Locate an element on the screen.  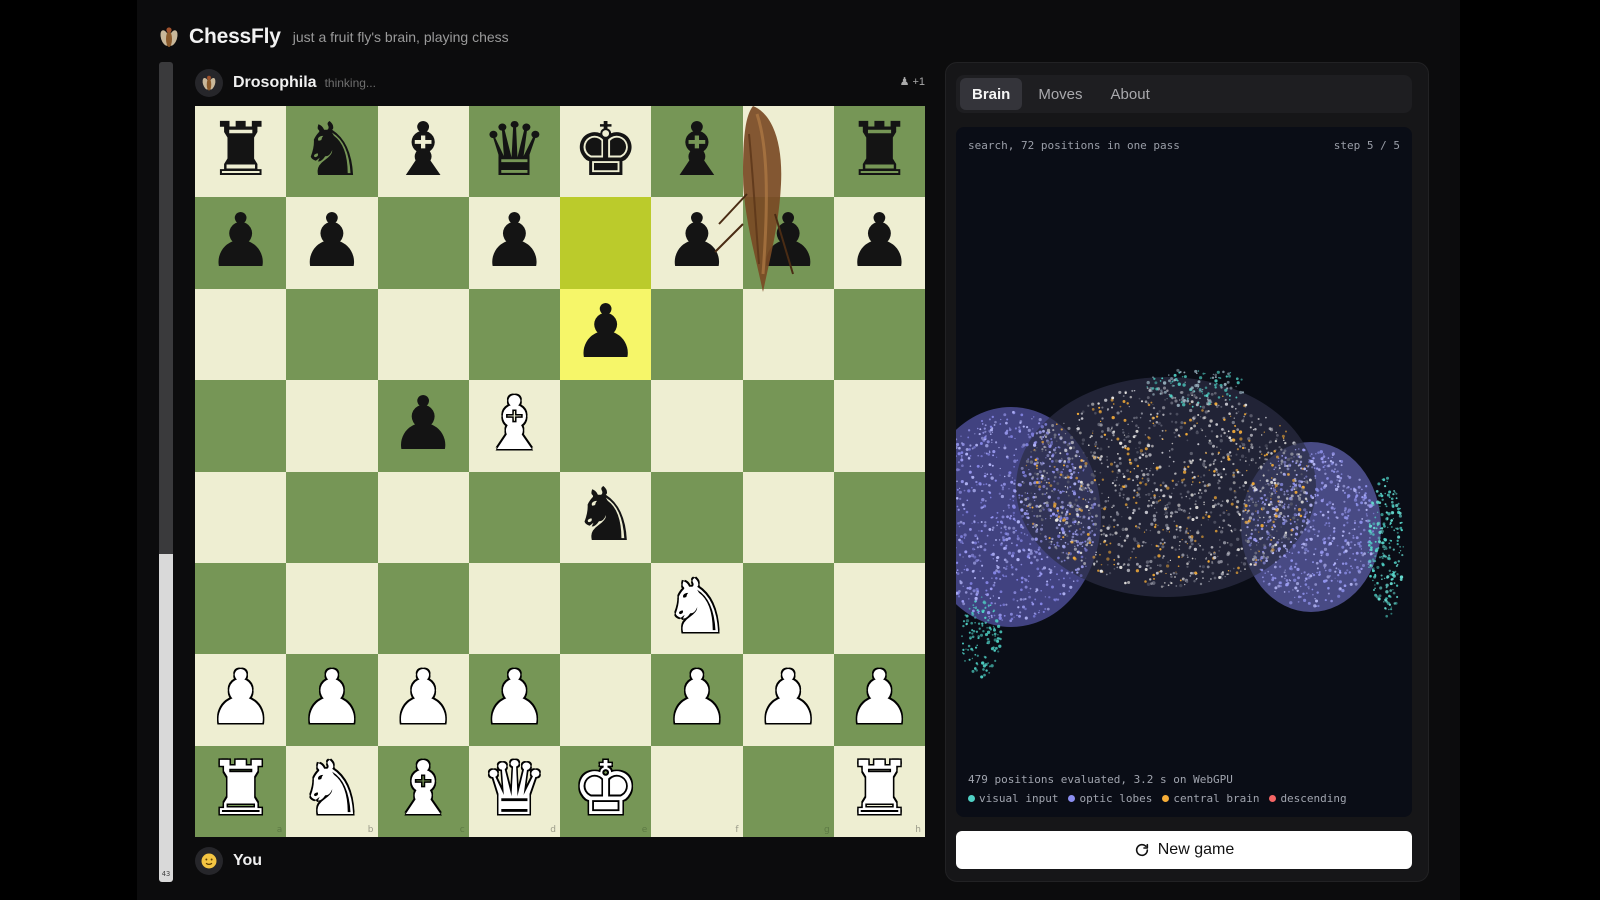
square-g7: ♟ is located at coordinates (788, 243).